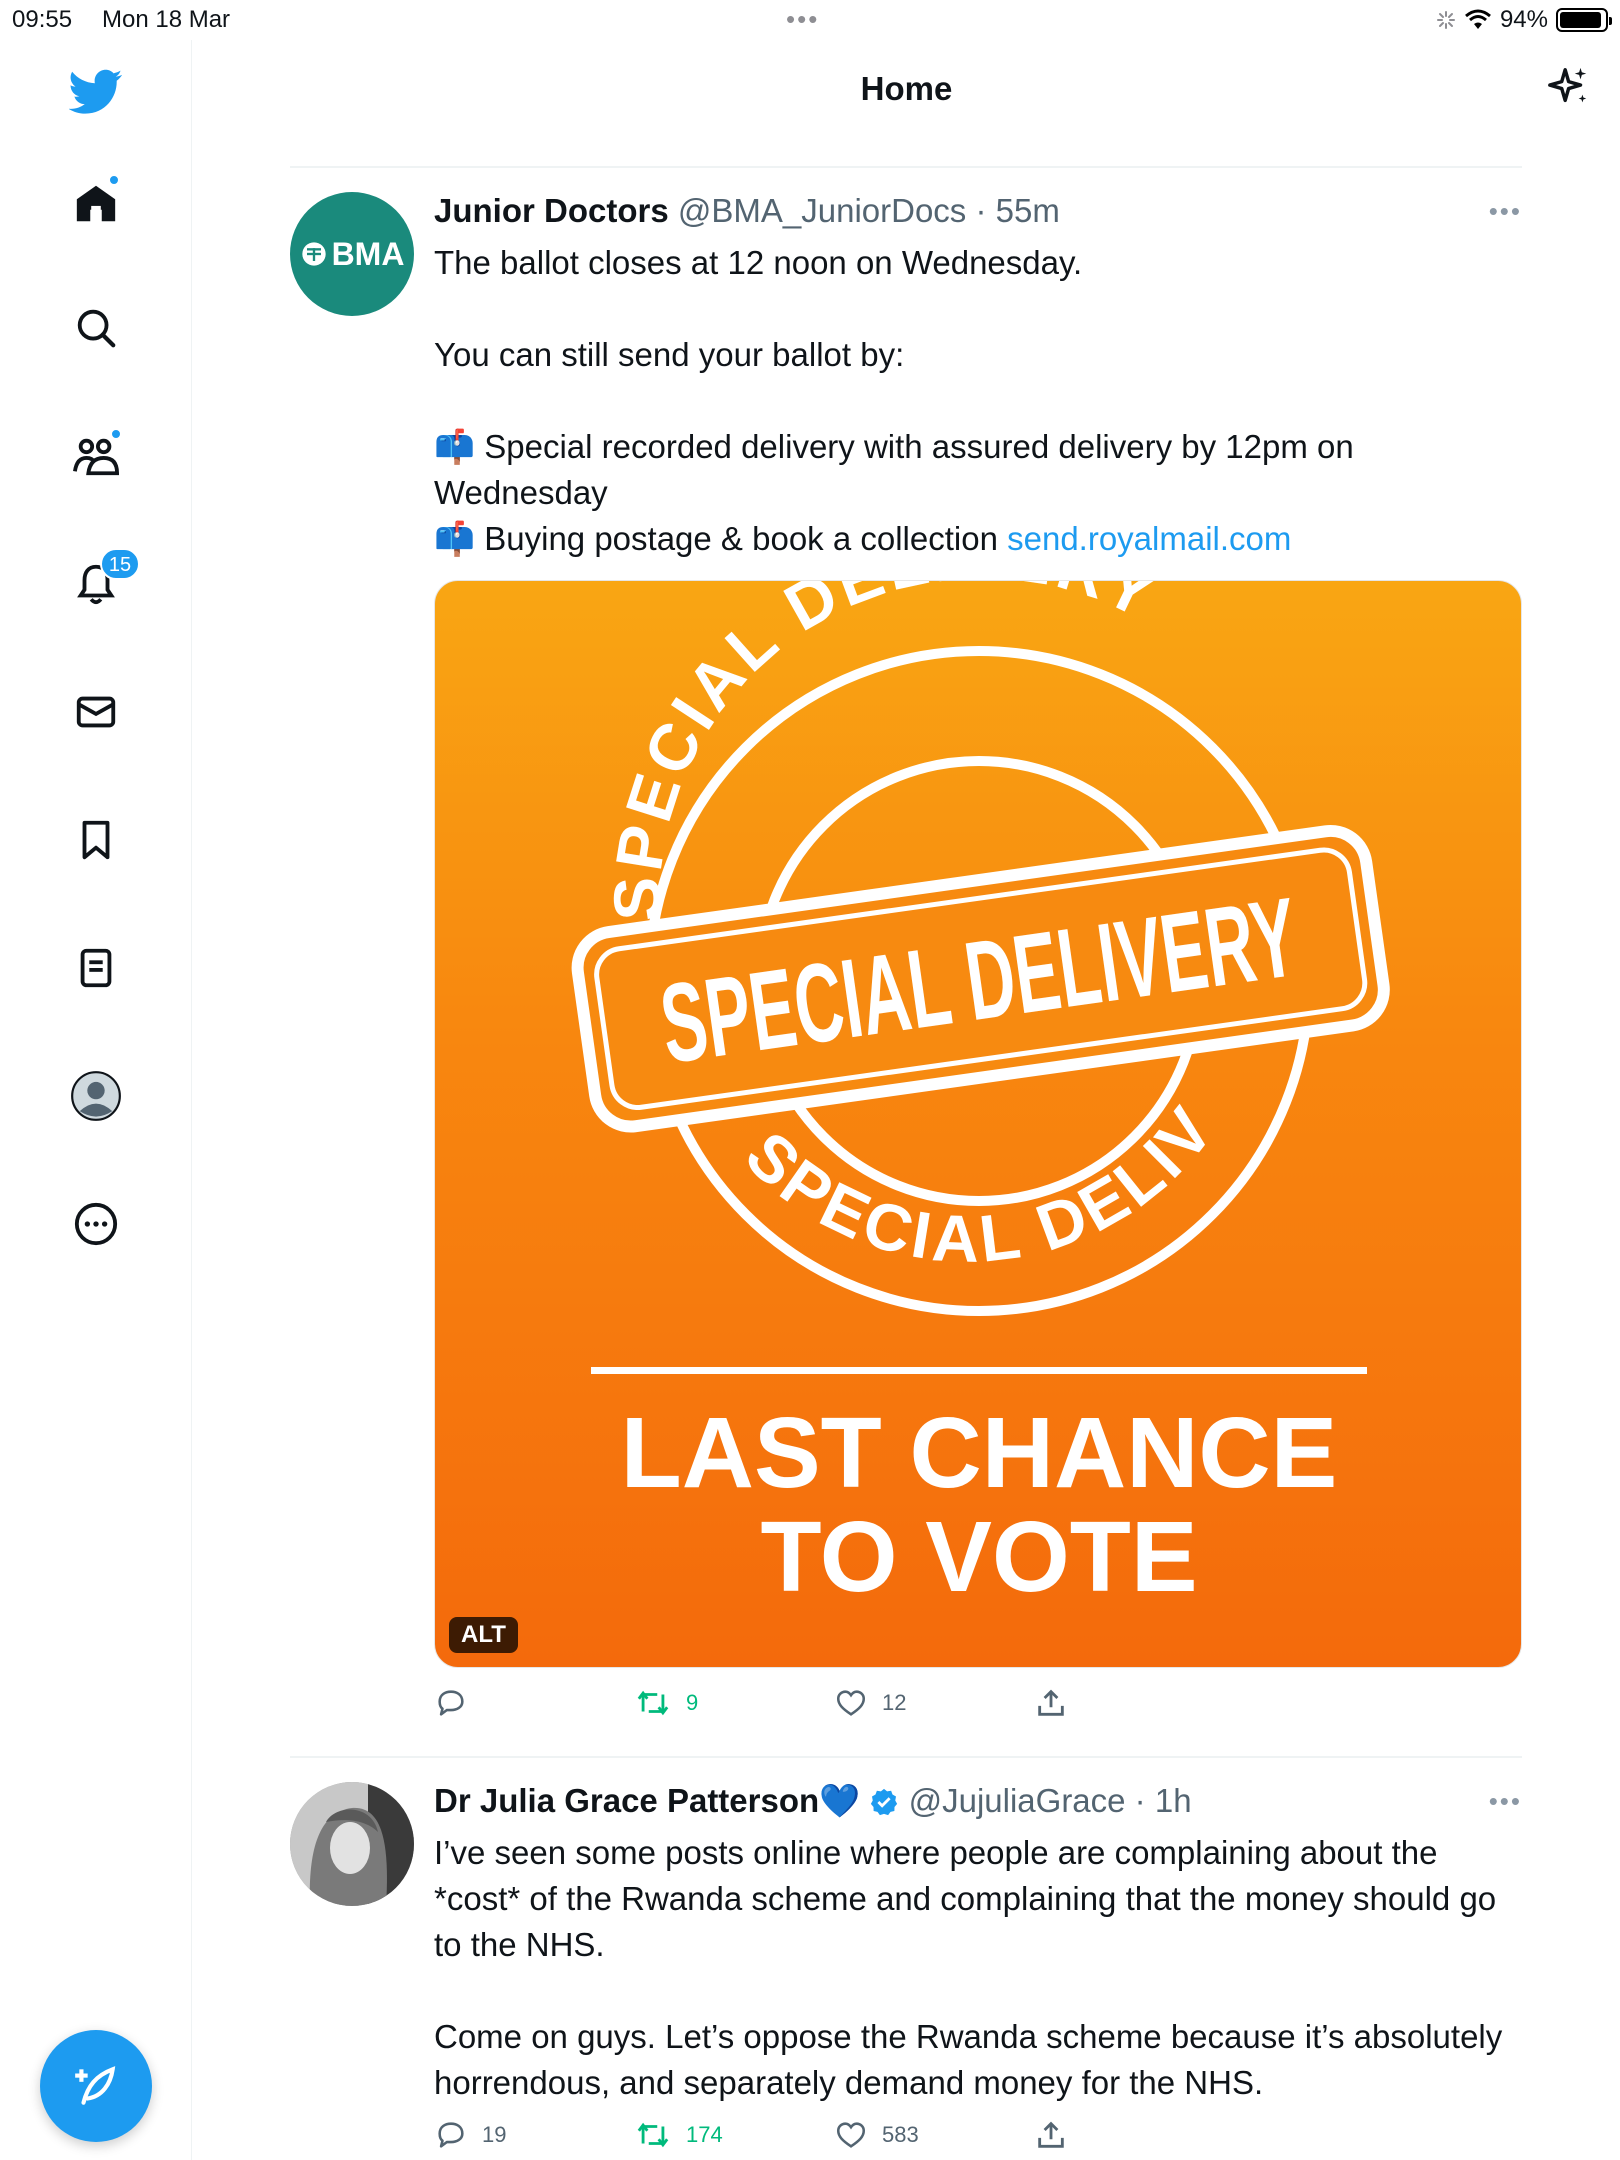  I want to click on sidebar-item-more, so click(96, 1224).